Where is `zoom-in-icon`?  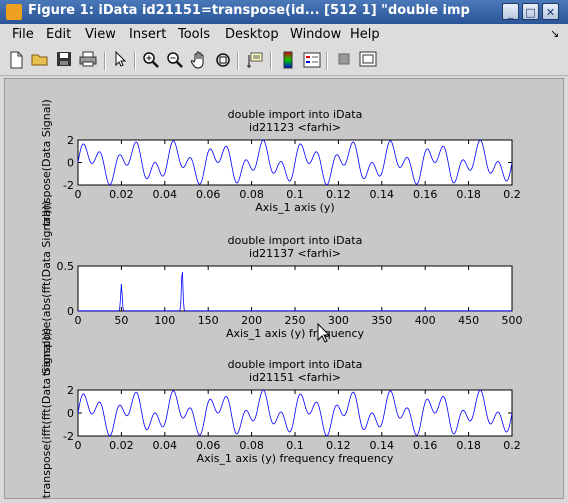
zoom-in-icon is located at coordinates (151, 61).